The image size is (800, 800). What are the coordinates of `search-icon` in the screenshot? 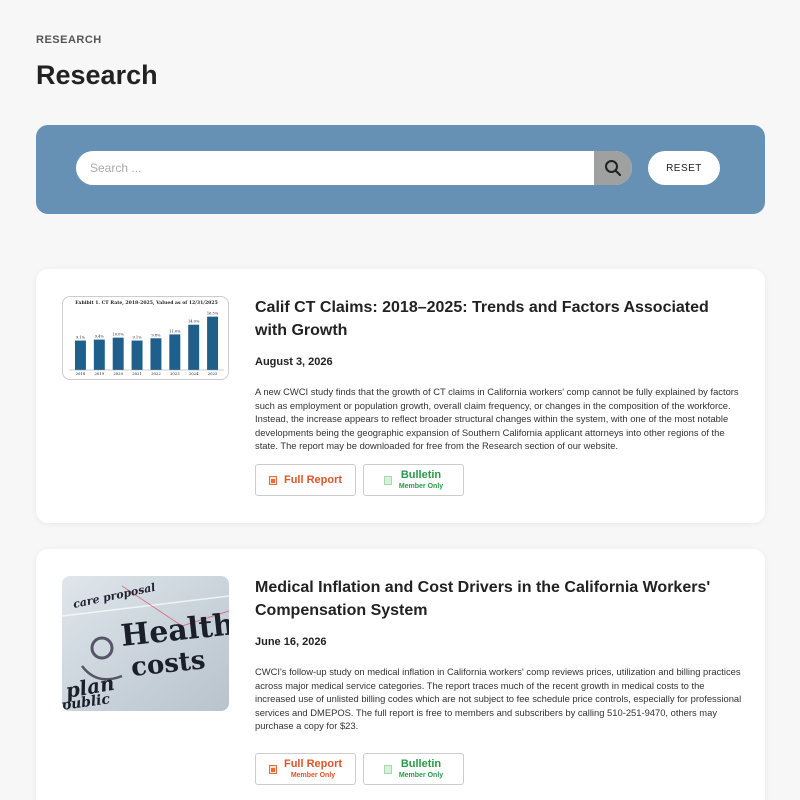 It's located at (613, 168).